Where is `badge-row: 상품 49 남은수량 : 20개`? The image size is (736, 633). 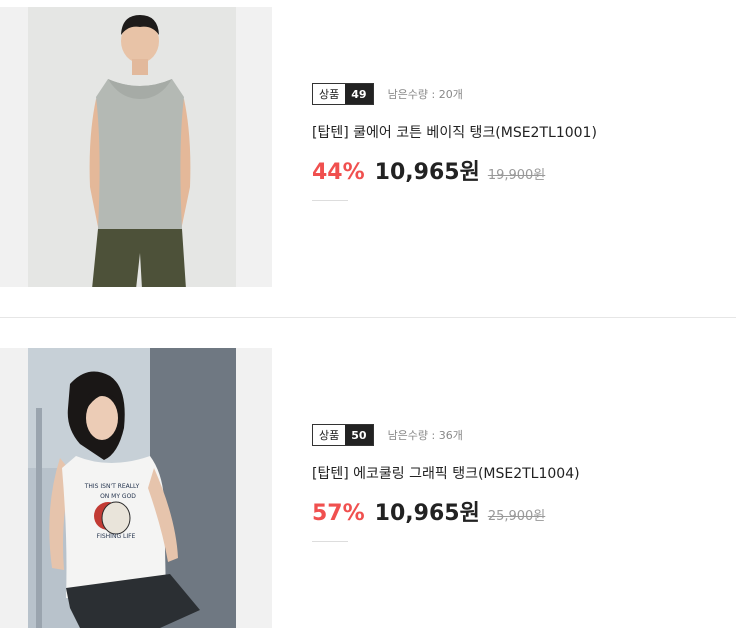
badge-row: 상품 49 남은수량 : 20개 is located at coordinates (454, 94).